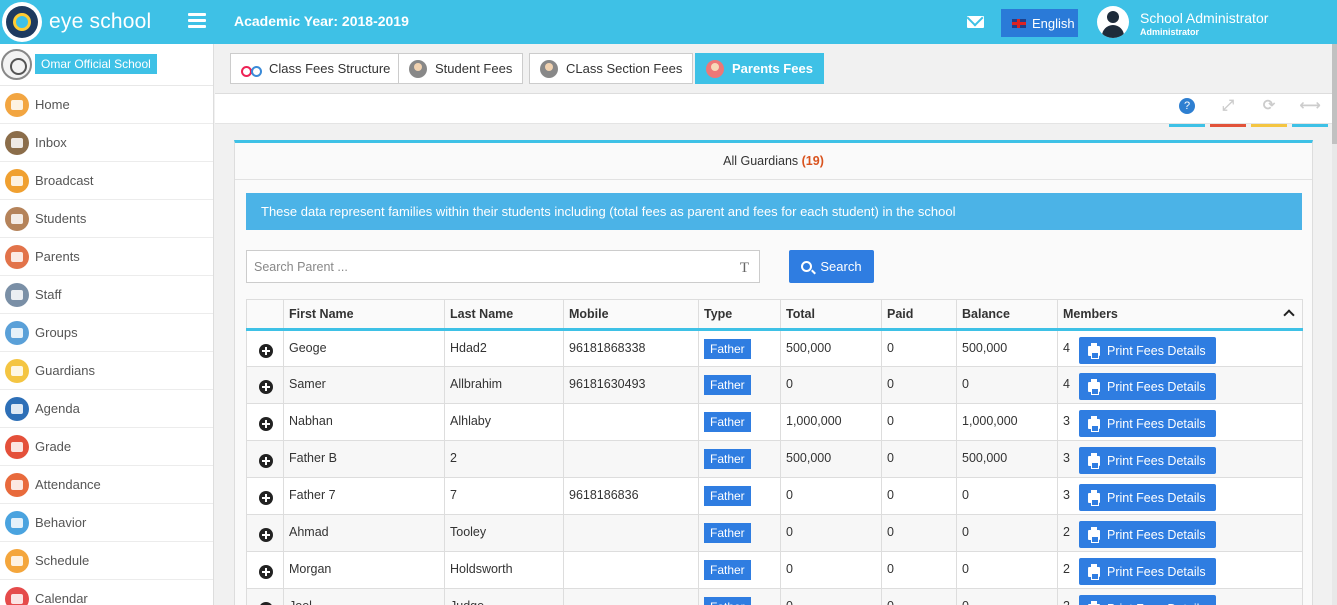 This screenshot has height=605, width=1337. What do you see at coordinates (96, 63) in the screenshot?
I see `school-name-badge: Omar Official School` at bounding box center [96, 63].